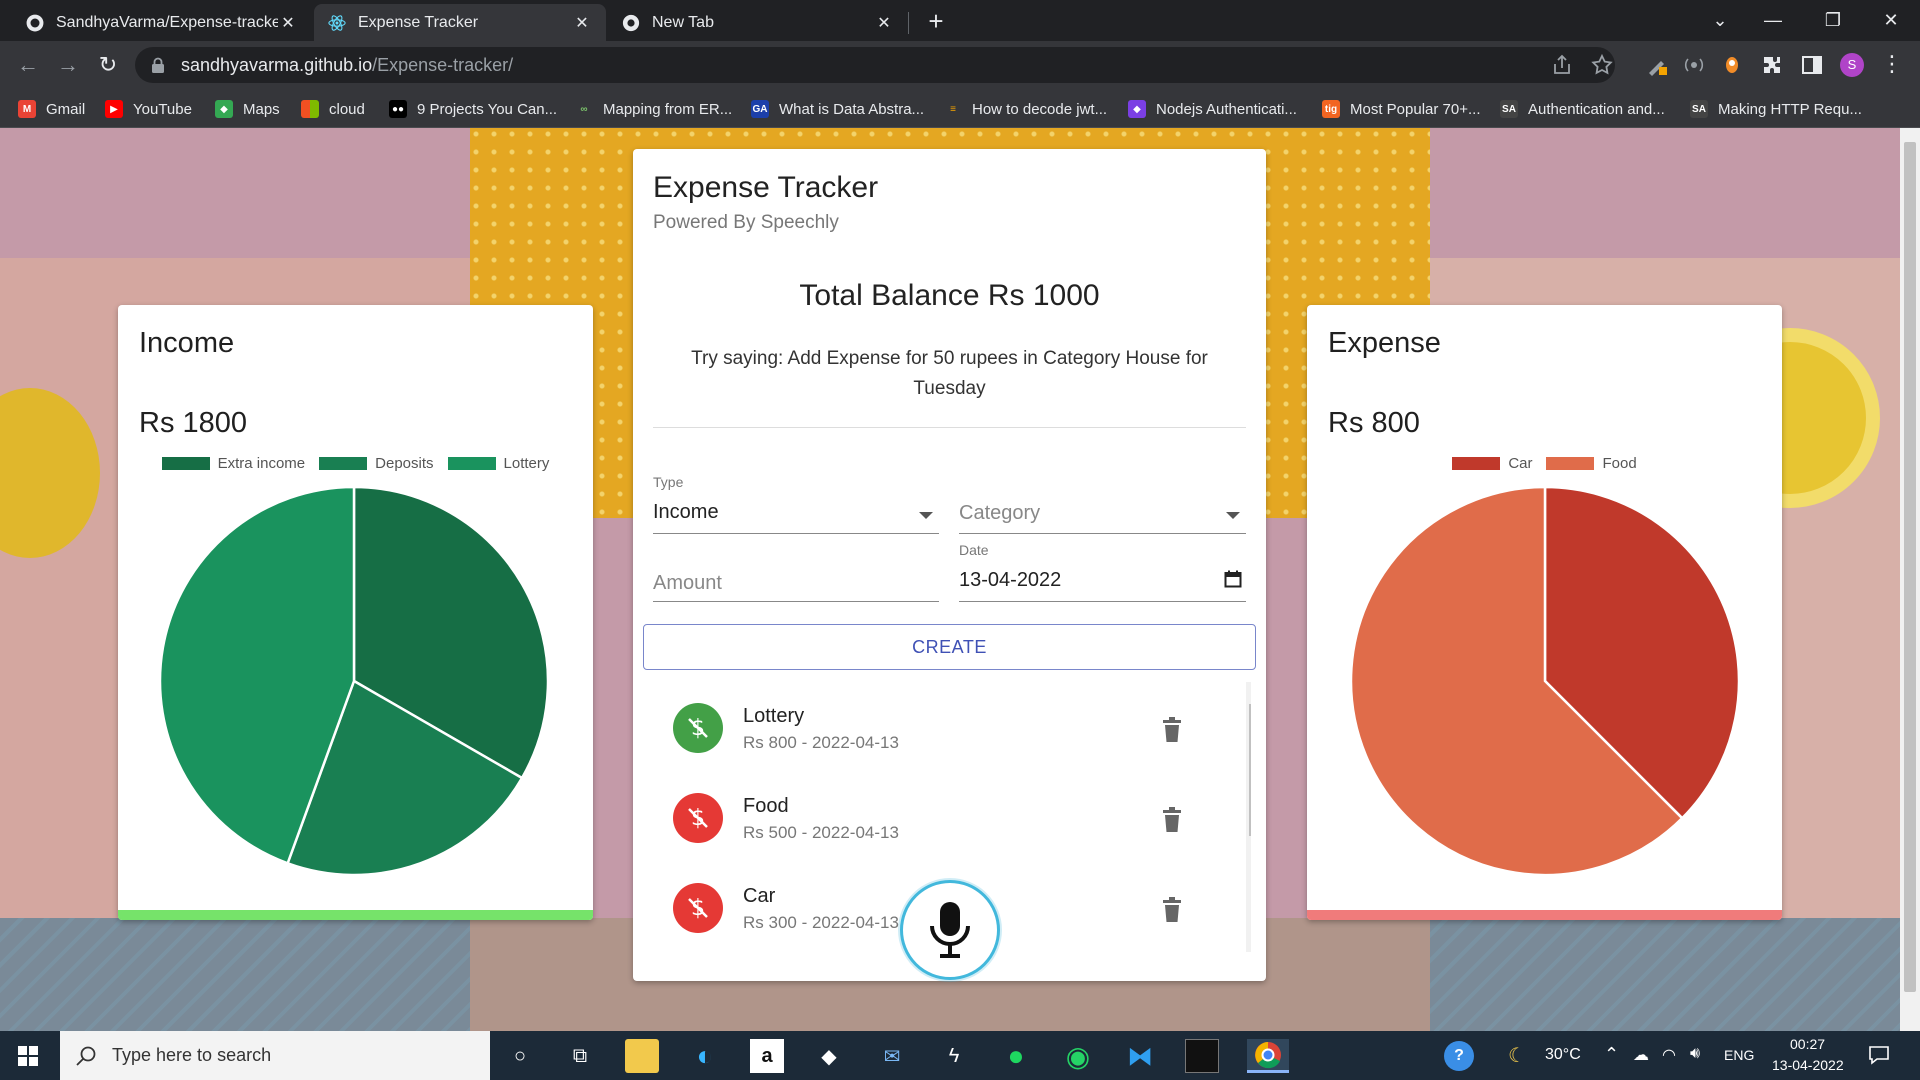  I want to click on star-icon, so click(1602, 65).